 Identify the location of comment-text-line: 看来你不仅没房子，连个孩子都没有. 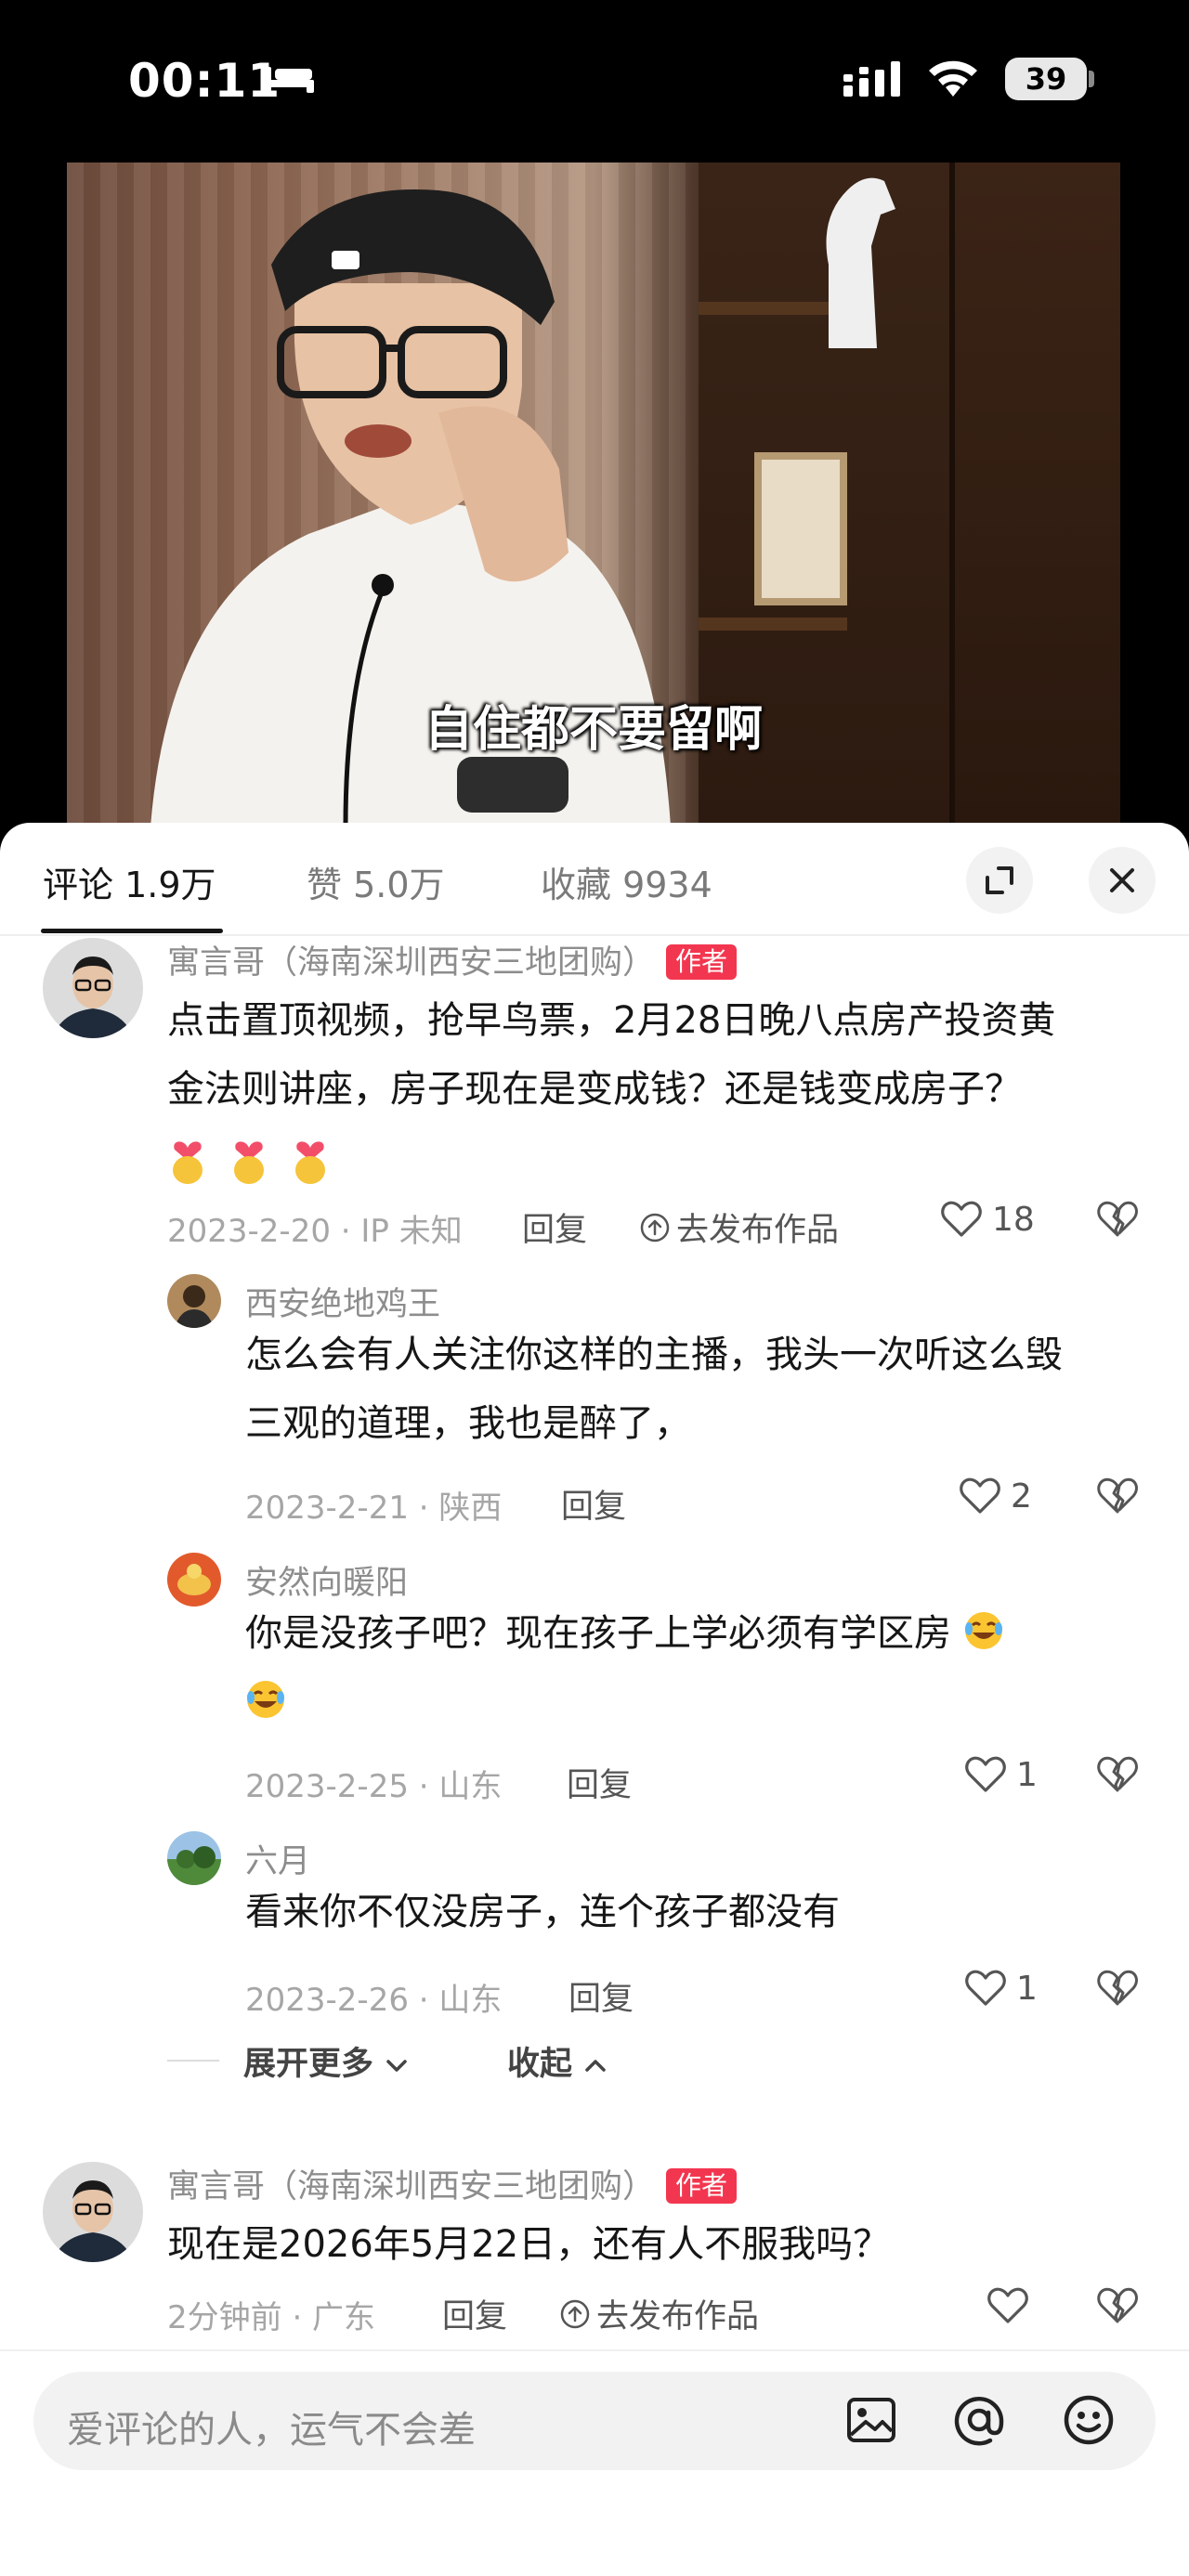
(543, 1912).